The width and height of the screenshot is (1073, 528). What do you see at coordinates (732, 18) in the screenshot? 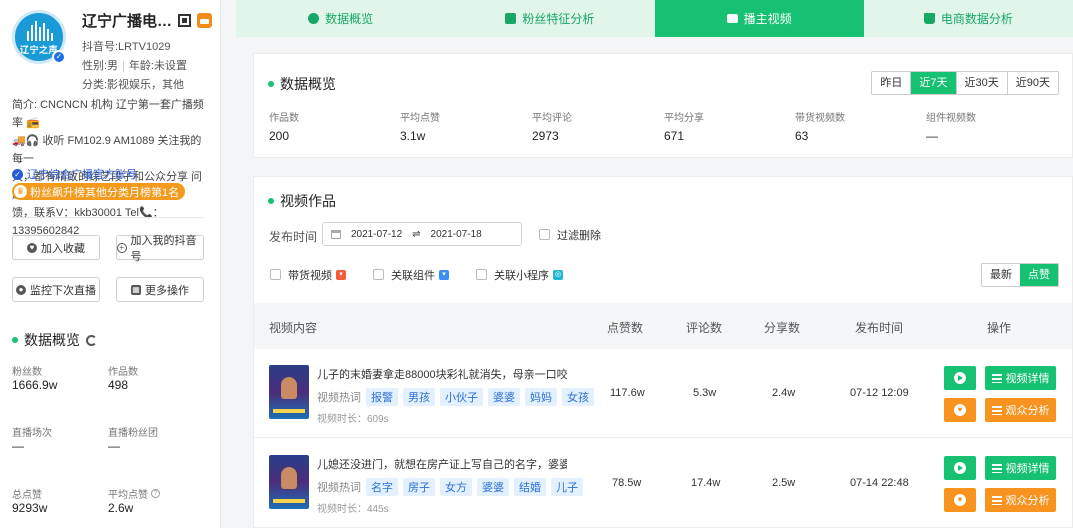
I see `camera-icon` at bounding box center [732, 18].